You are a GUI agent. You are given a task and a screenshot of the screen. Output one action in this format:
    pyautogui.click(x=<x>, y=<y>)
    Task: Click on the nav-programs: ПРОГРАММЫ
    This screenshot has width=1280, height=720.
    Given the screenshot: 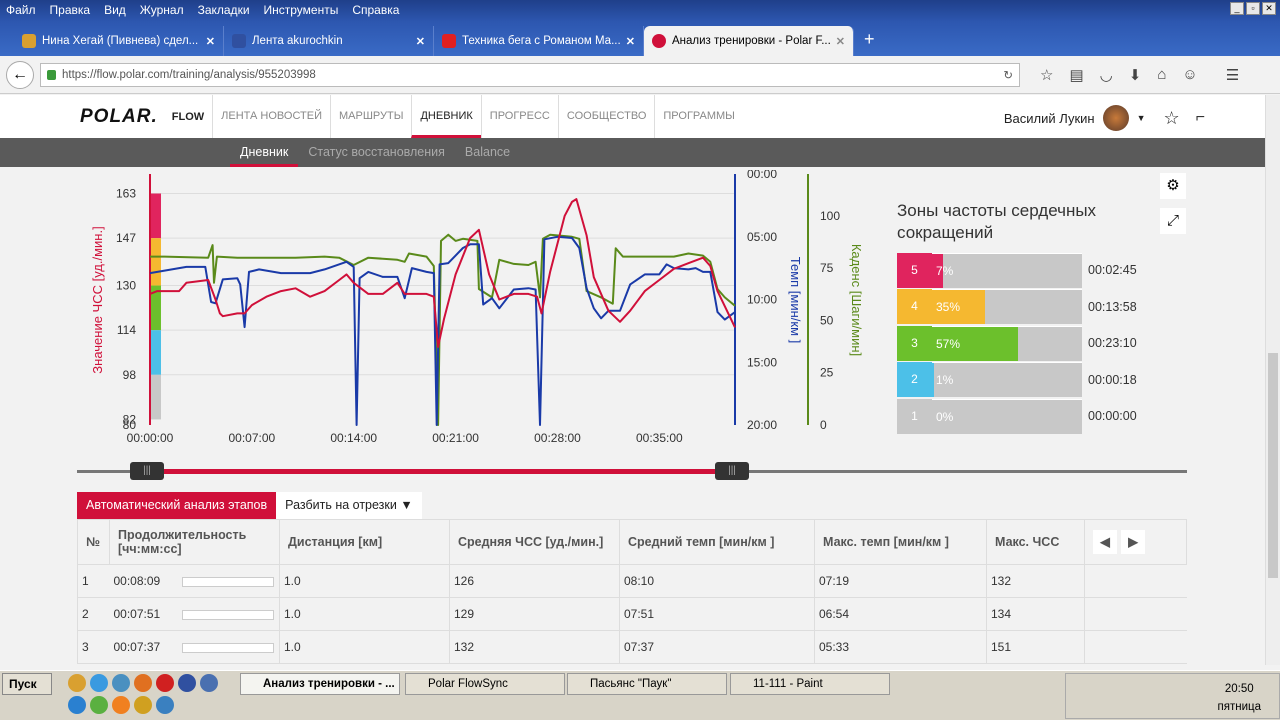 What is the action you would take?
    pyautogui.click(x=698, y=116)
    